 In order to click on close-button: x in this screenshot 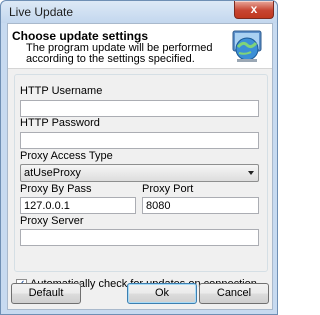, I will do `click(254, 10)`.